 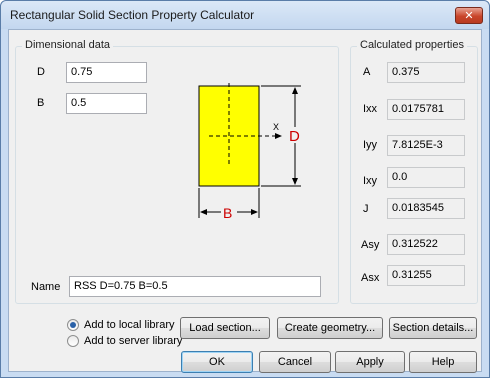 I want to click on close-icon: ✕, so click(x=469, y=16).